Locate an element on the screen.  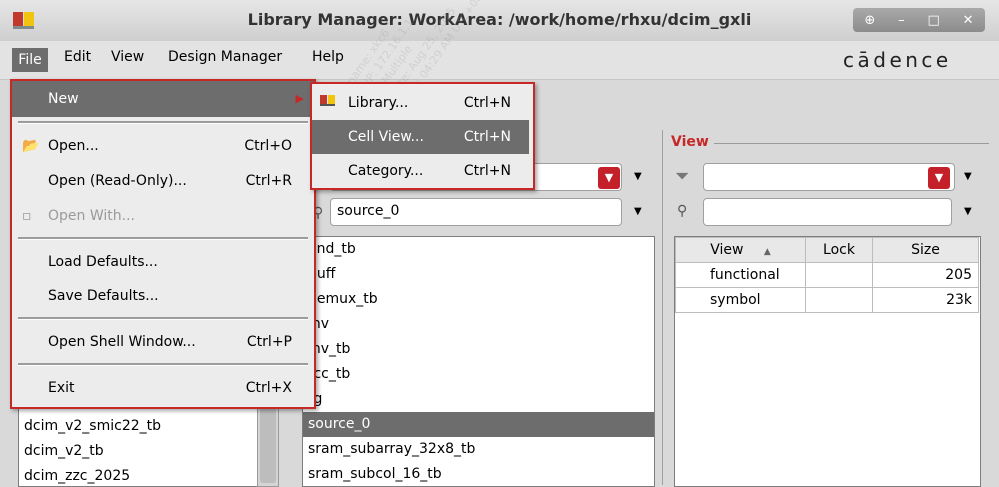
menu-item-new-cell-view: Cell View... Ctrl+N is located at coordinates (420, 137).